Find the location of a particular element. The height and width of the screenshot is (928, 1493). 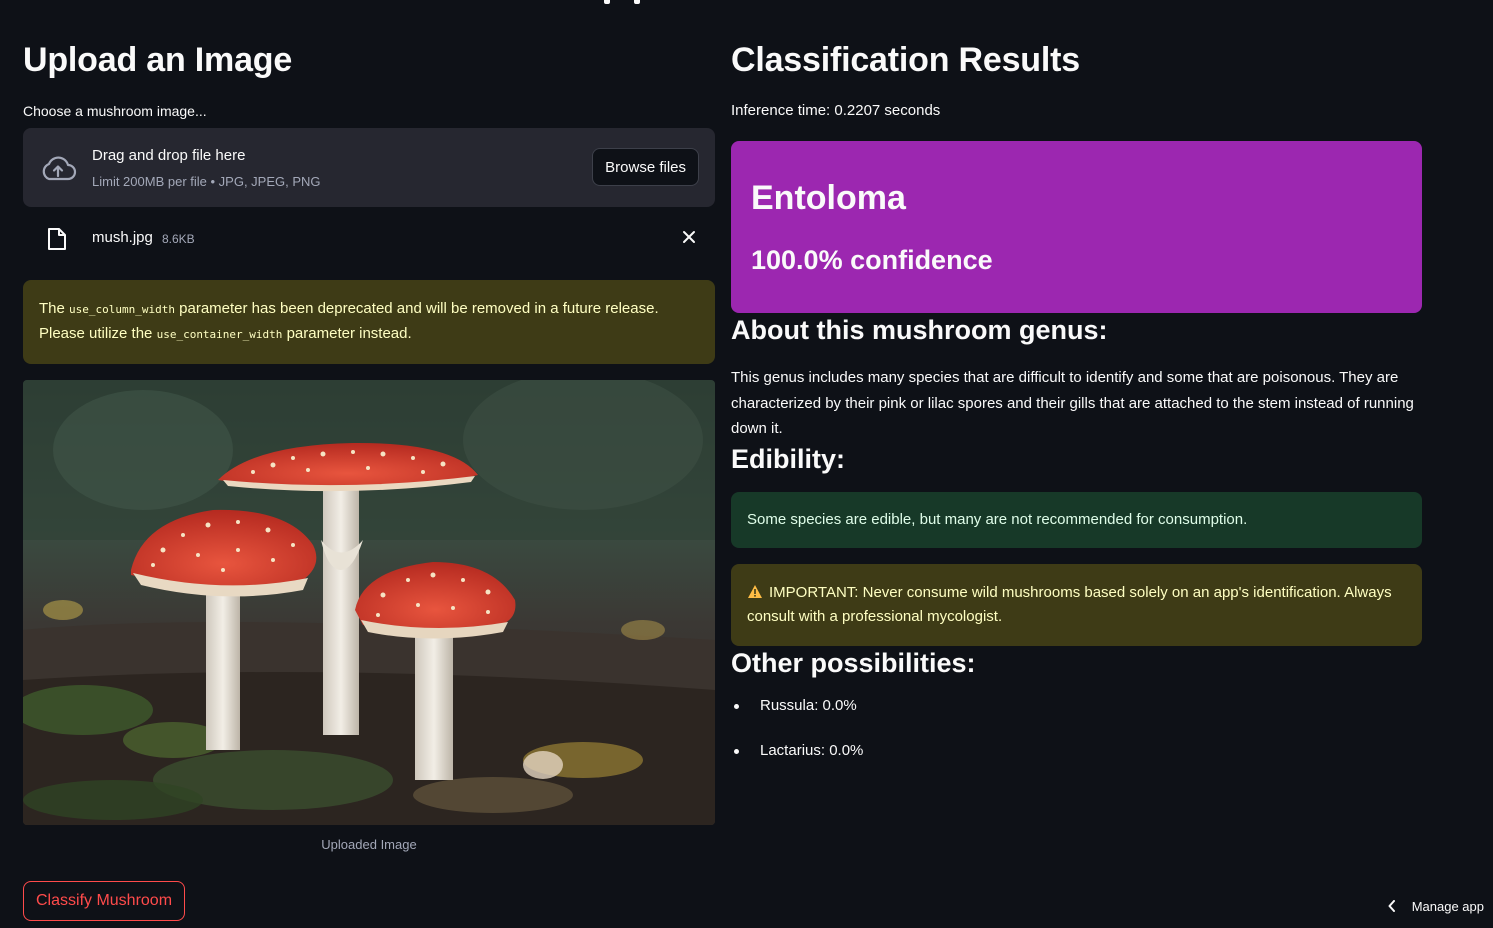

browse-files-button: Browse files is located at coordinates (645, 167).